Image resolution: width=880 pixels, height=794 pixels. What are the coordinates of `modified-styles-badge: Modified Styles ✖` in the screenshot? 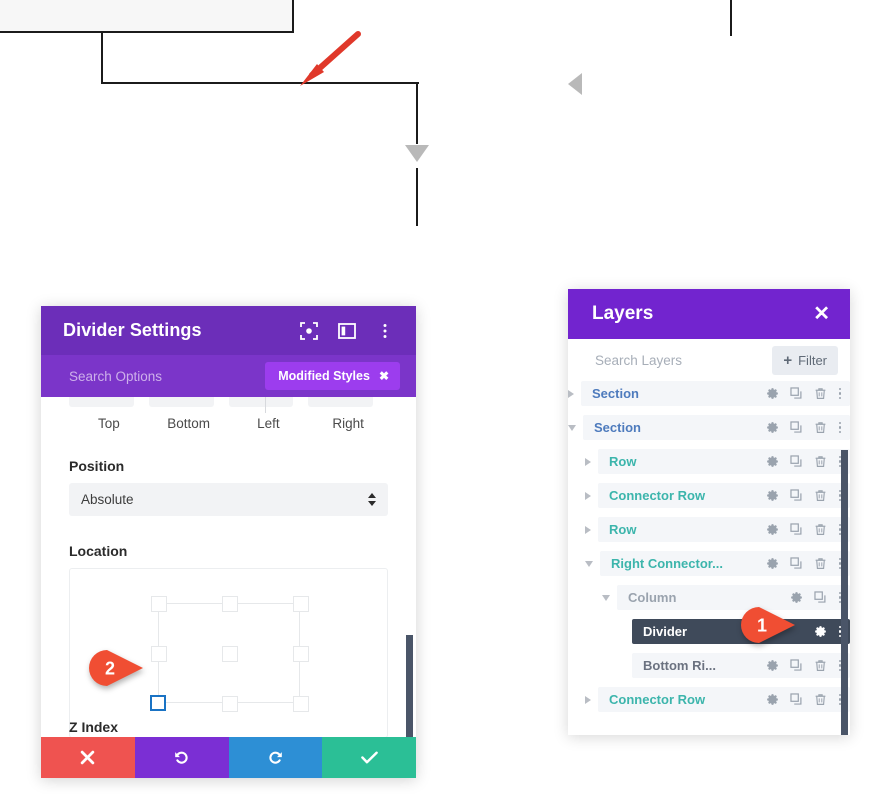 It's located at (332, 376).